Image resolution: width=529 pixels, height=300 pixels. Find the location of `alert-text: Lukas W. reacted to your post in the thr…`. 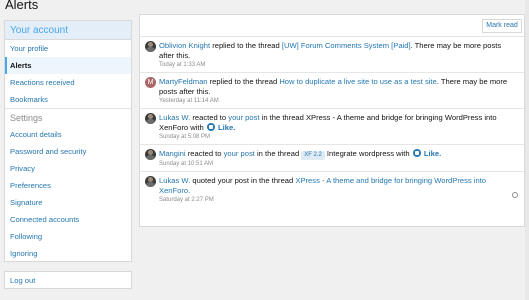

alert-text: Lukas W. reacted to your post in the thr… is located at coordinates (338, 123).